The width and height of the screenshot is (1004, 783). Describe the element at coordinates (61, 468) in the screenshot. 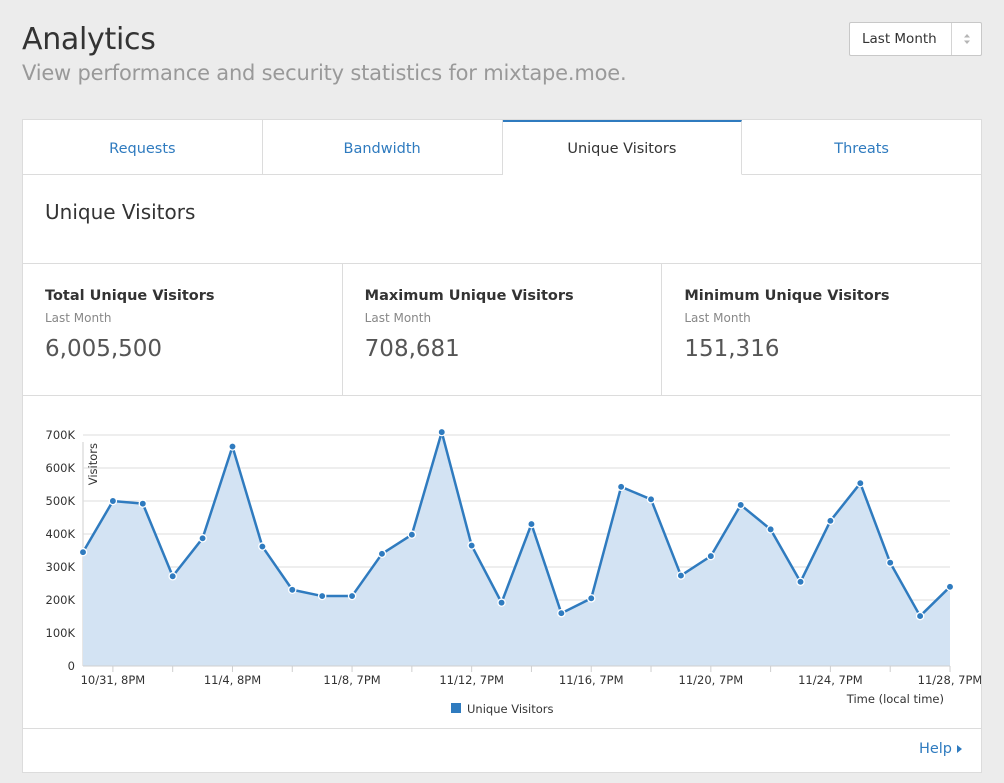

I see `y-tick-label: 600K` at that location.